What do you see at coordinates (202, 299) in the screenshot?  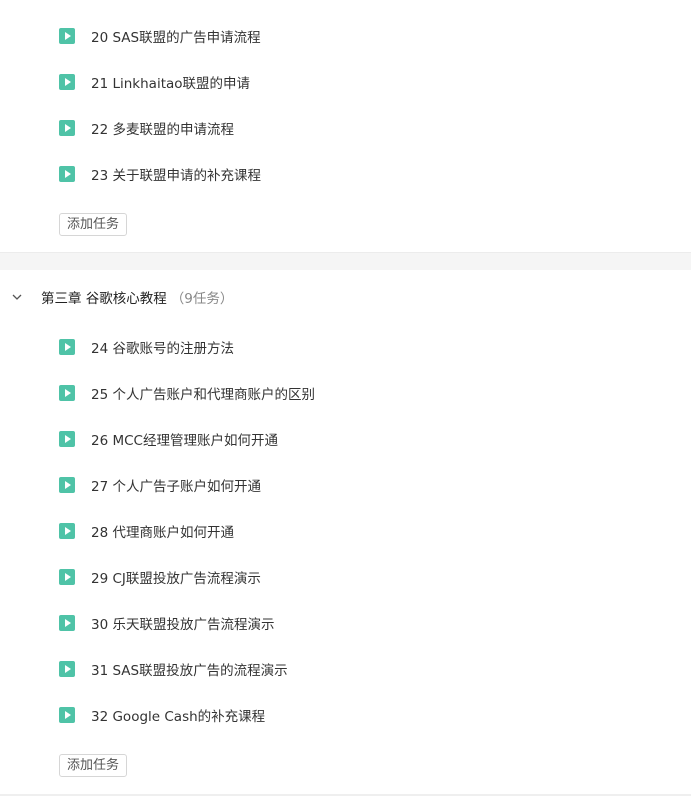 I see `chapter-task-count: （9任务）` at bounding box center [202, 299].